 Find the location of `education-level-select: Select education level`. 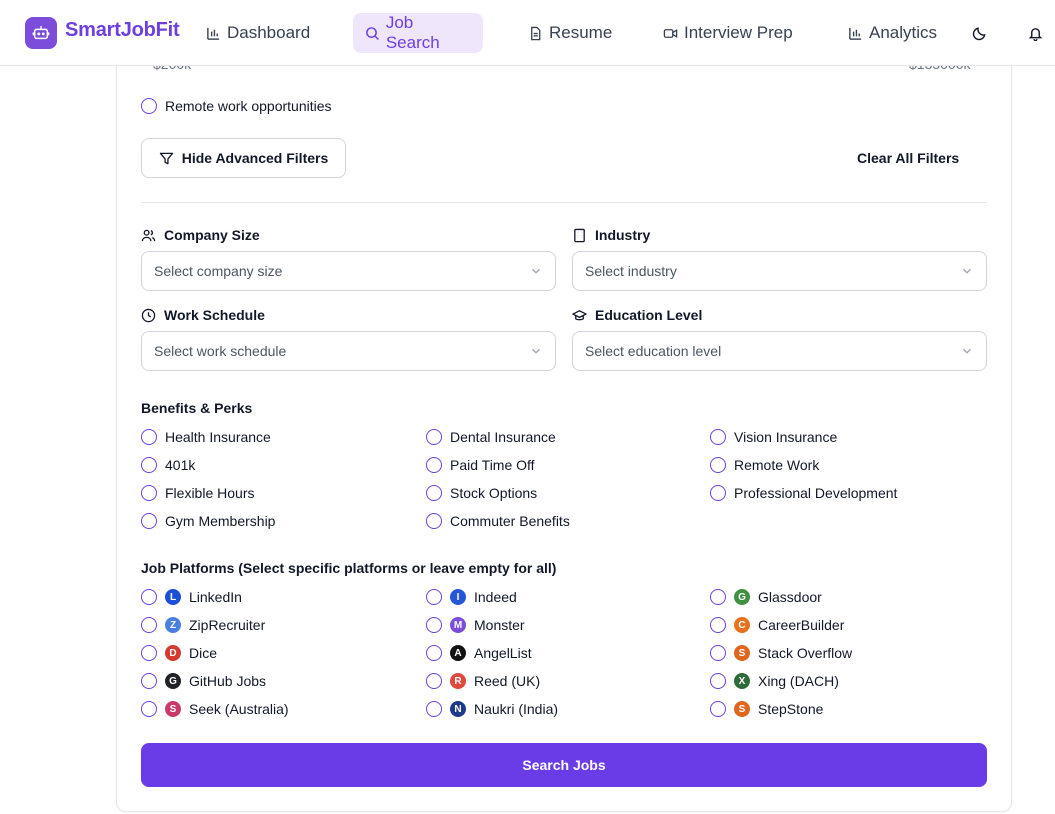

education-level-select: Select education level is located at coordinates (779, 351).